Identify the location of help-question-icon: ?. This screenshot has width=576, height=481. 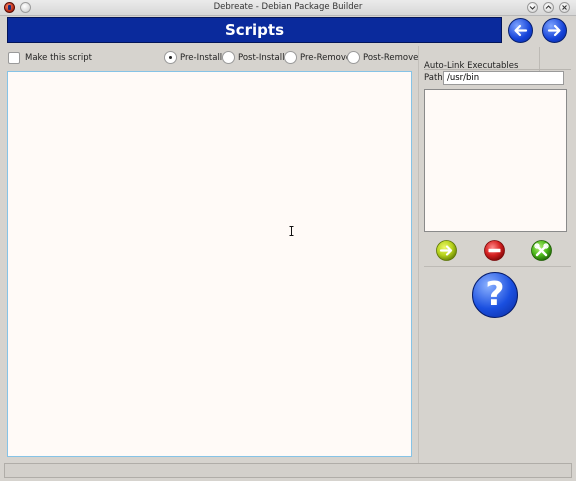
(495, 293).